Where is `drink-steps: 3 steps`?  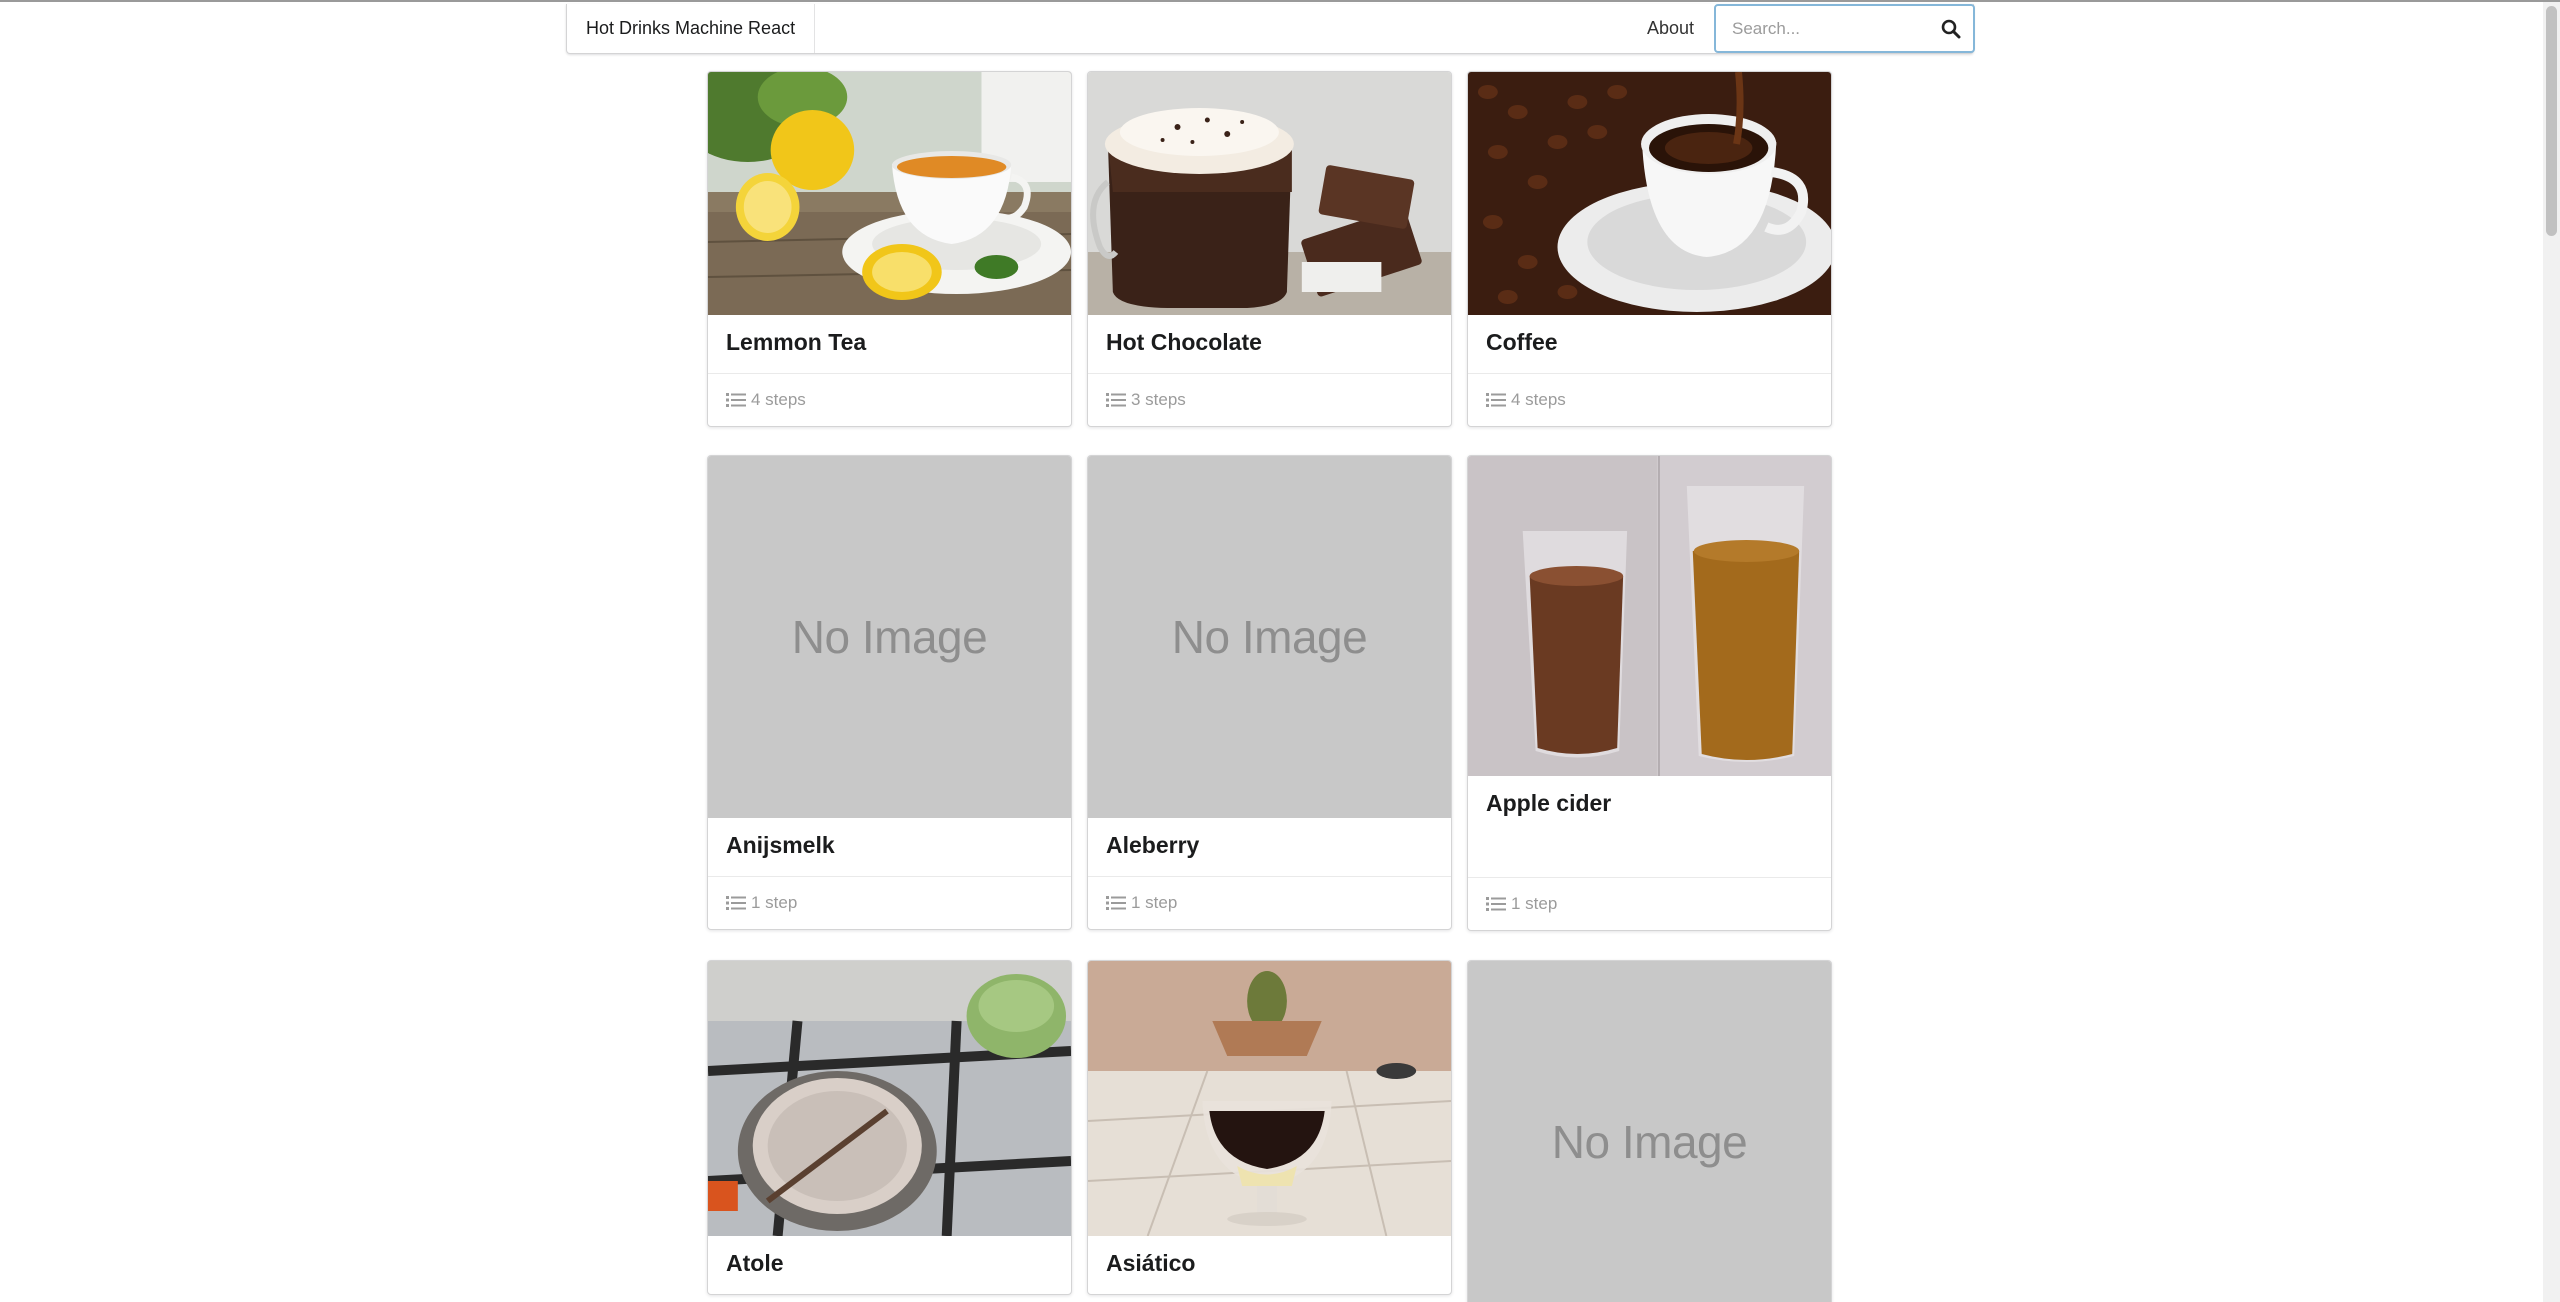
drink-steps: 3 steps is located at coordinates (1269, 399).